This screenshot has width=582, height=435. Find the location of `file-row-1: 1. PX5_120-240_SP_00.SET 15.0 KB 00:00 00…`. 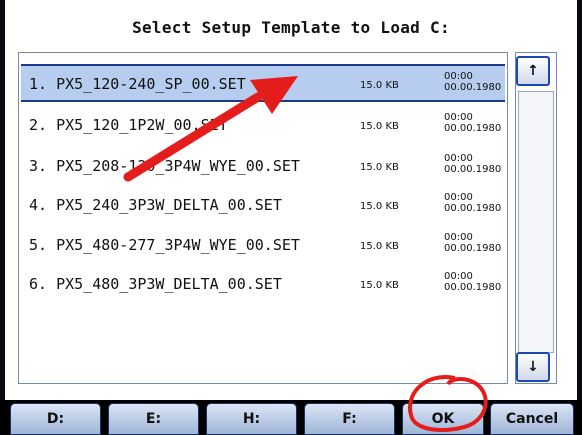

file-row-1: 1. PX5_120-240_SP_00.SET 15.0 KB 00:00 00… is located at coordinates (263, 83).